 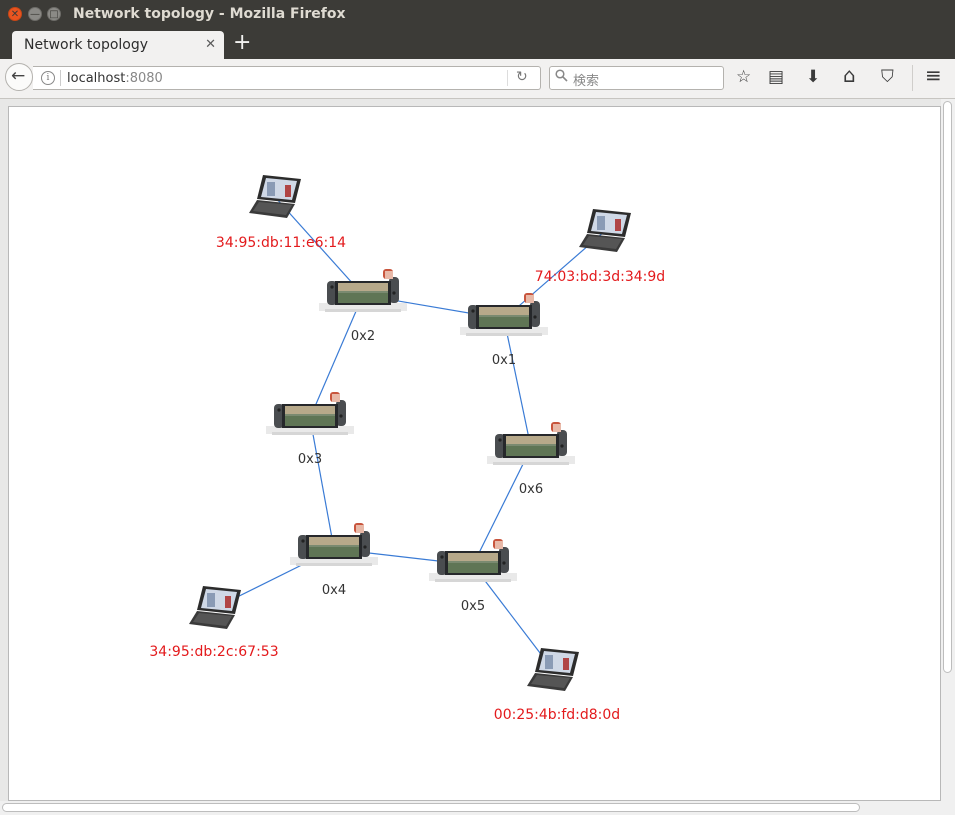 What do you see at coordinates (531, 489) in the screenshot?
I see `switch-label: 0x6` at bounding box center [531, 489].